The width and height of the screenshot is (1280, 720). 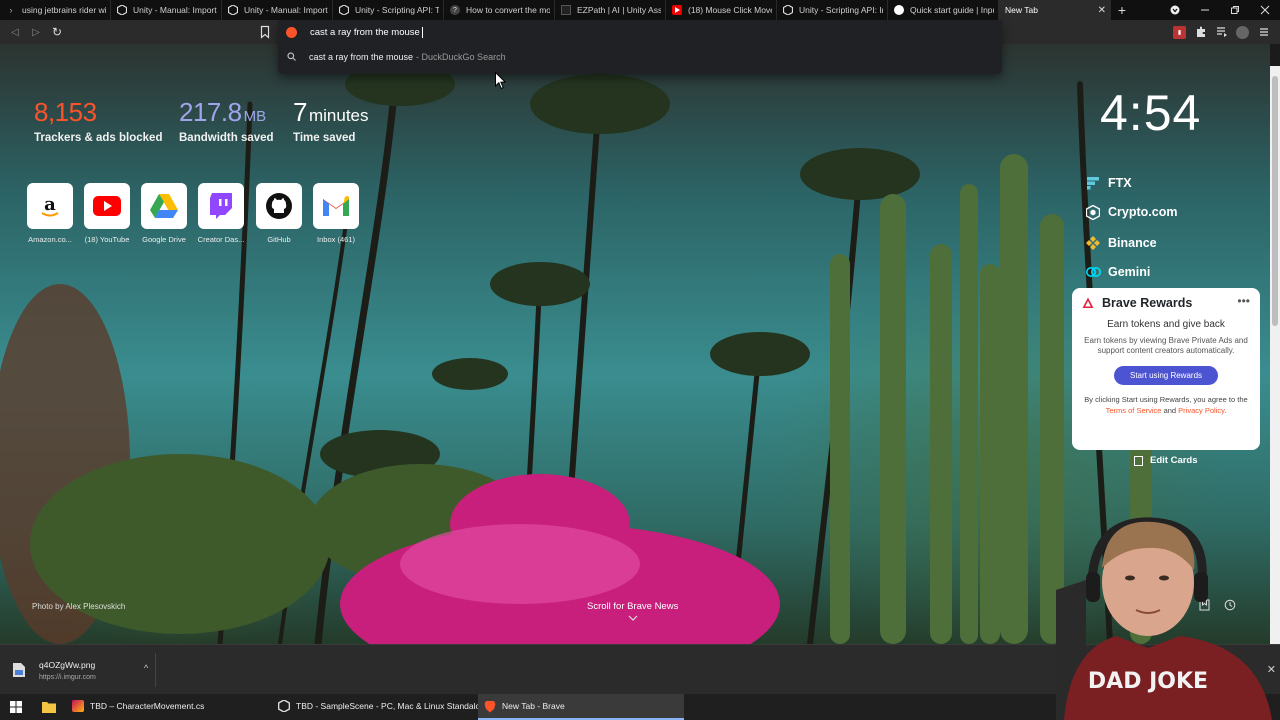 I want to click on edit-cards-button: Edit Cards, so click(x=1166, y=460).